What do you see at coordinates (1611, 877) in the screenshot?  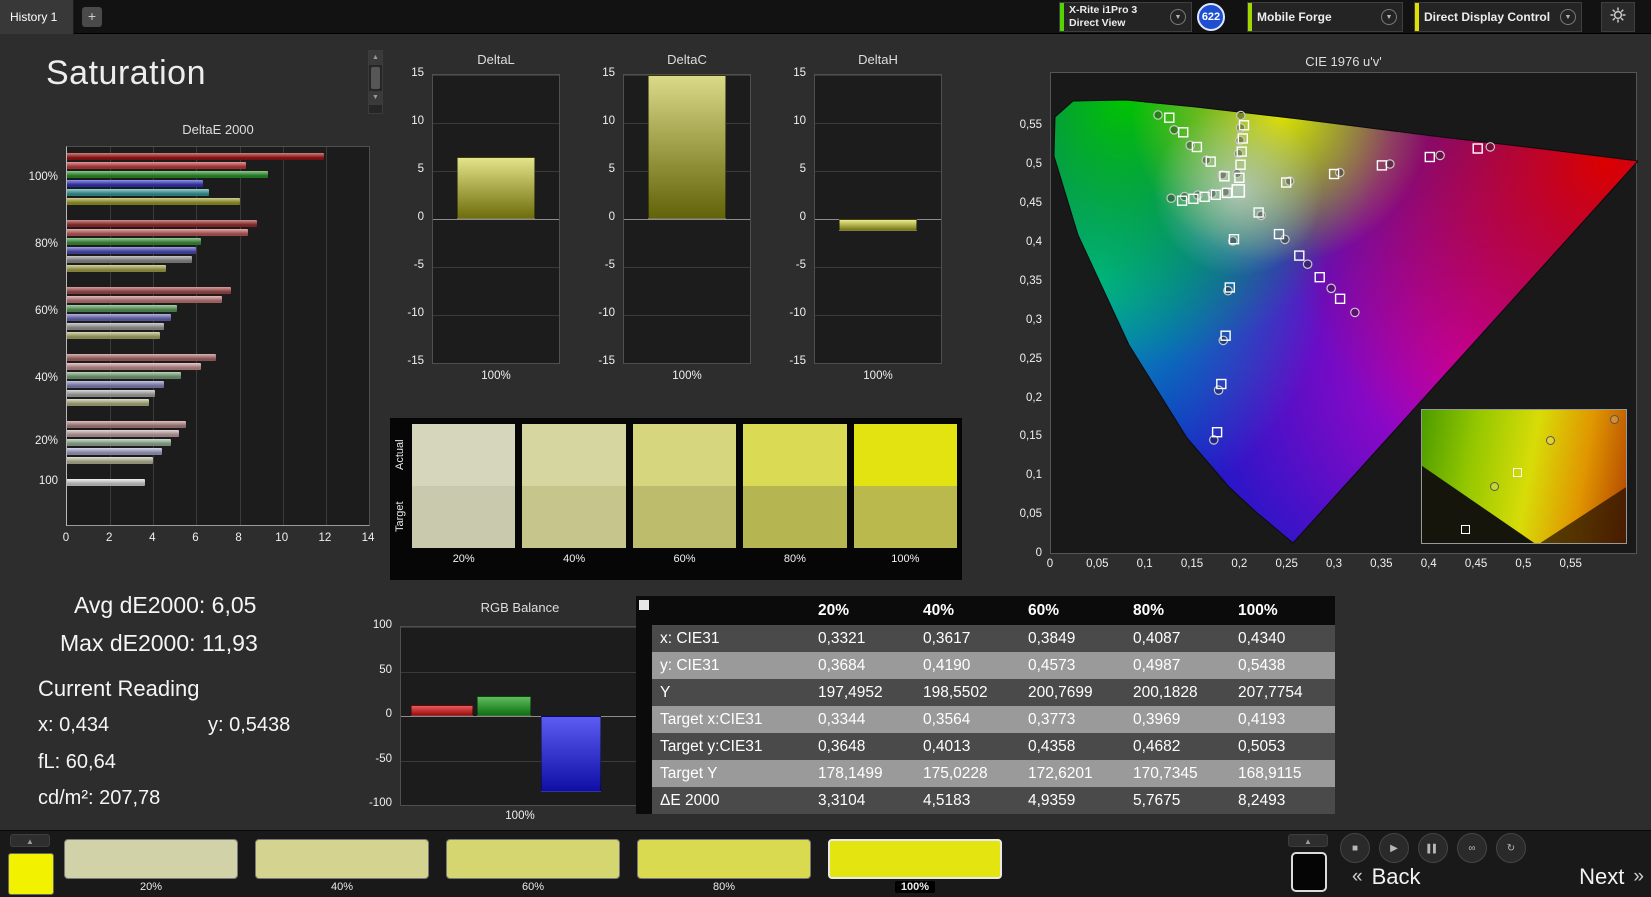 I see `next-button: Next »` at bounding box center [1611, 877].